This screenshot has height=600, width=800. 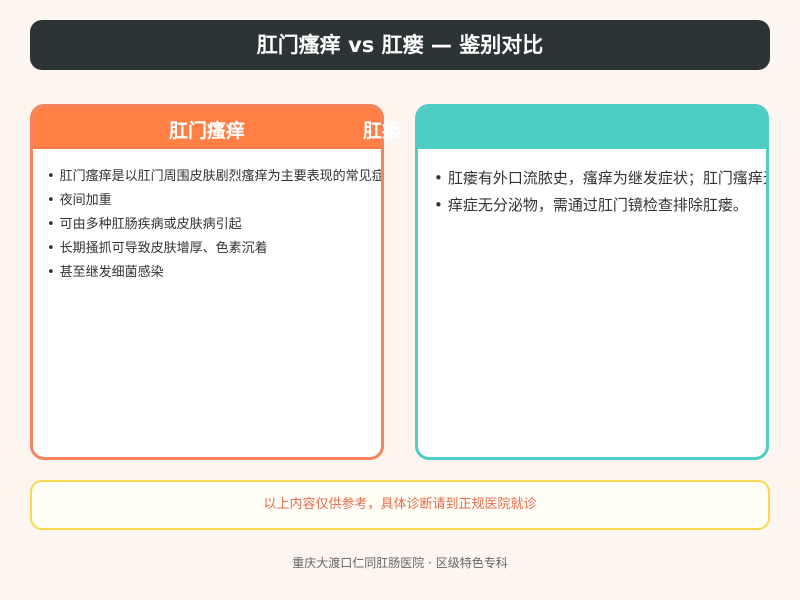 I want to click on list-item-text: 甚至继发细菌感染, so click(x=111, y=272).